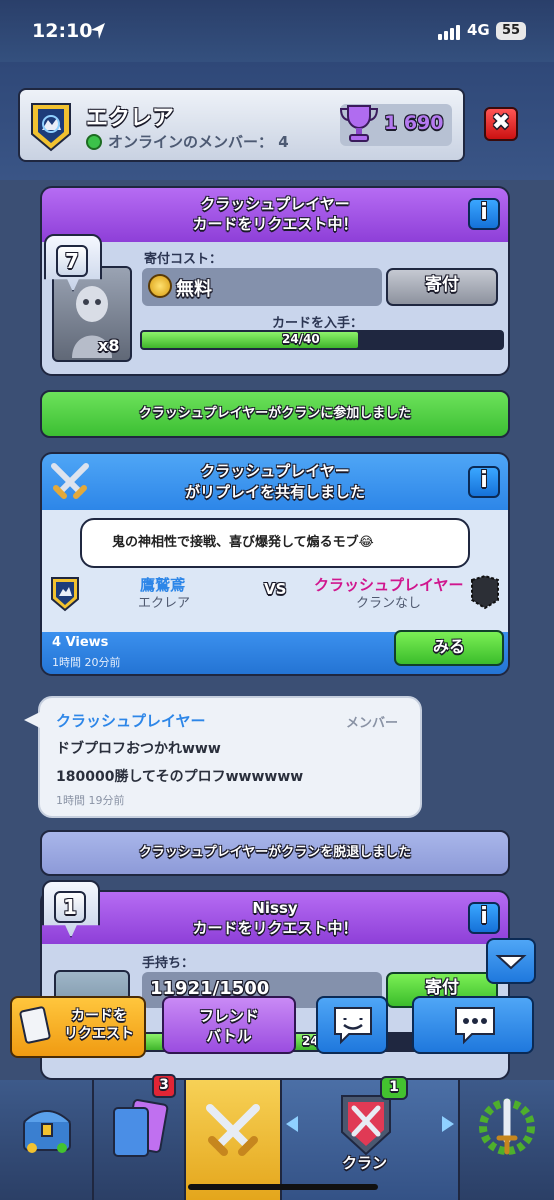  What do you see at coordinates (164, 1086) in the screenshot?
I see `cards-badge: 3` at bounding box center [164, 1086].